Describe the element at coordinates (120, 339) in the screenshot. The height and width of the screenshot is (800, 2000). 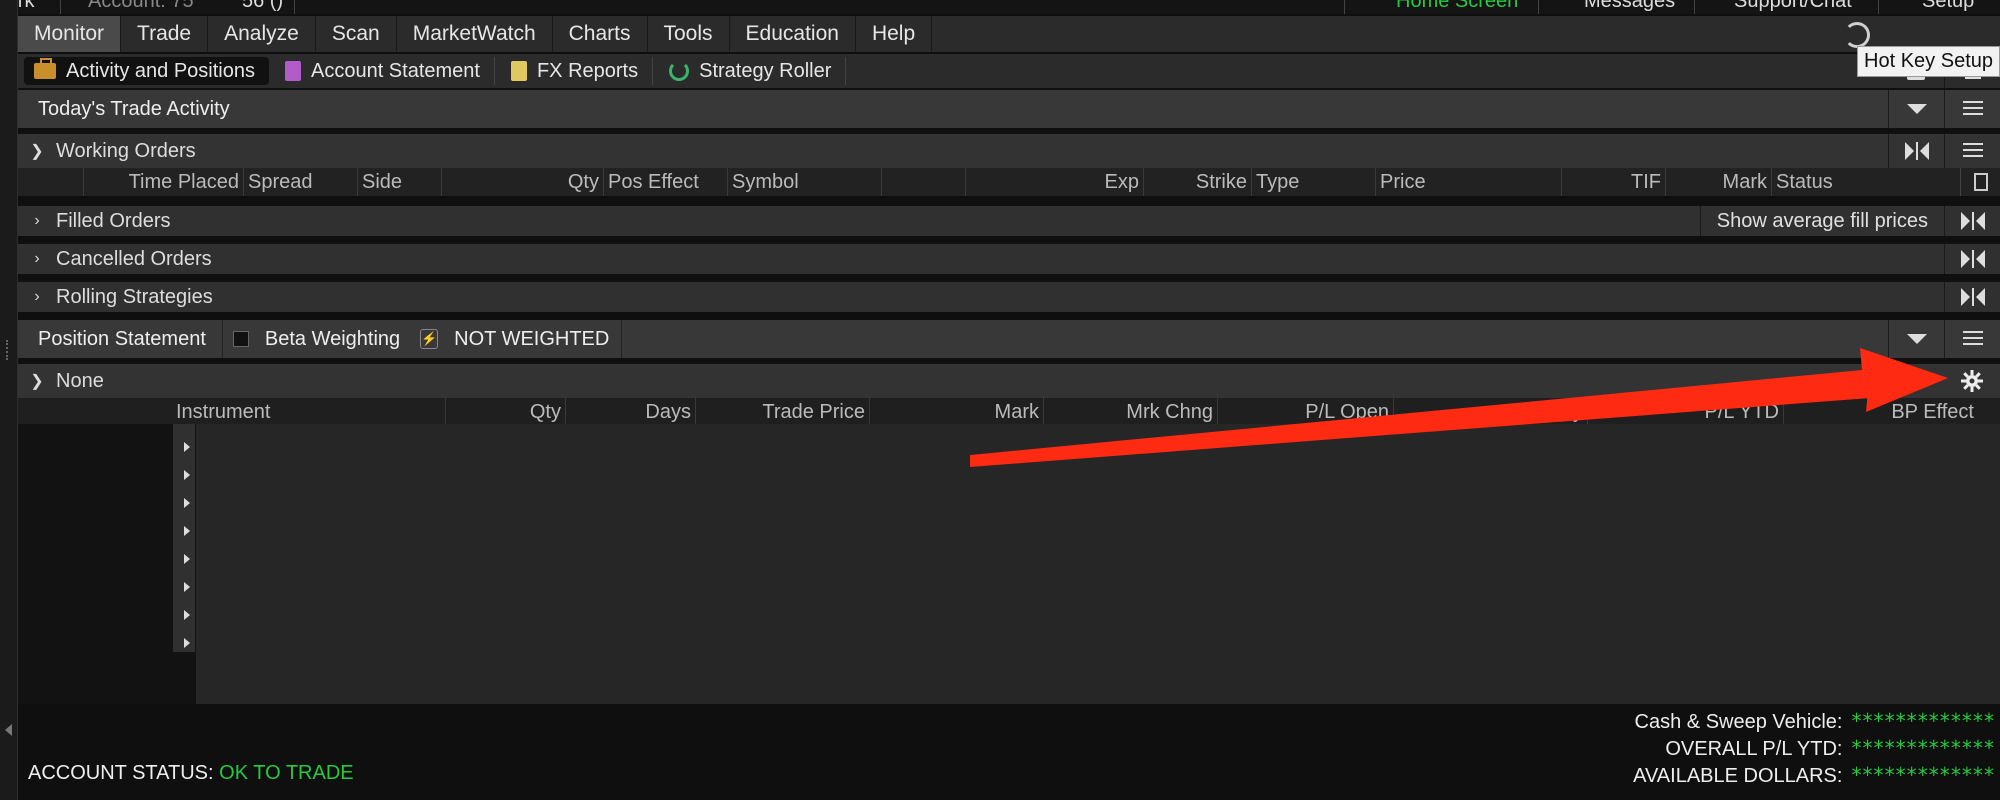
I see `position-statement-title: Position Statement` at that location.